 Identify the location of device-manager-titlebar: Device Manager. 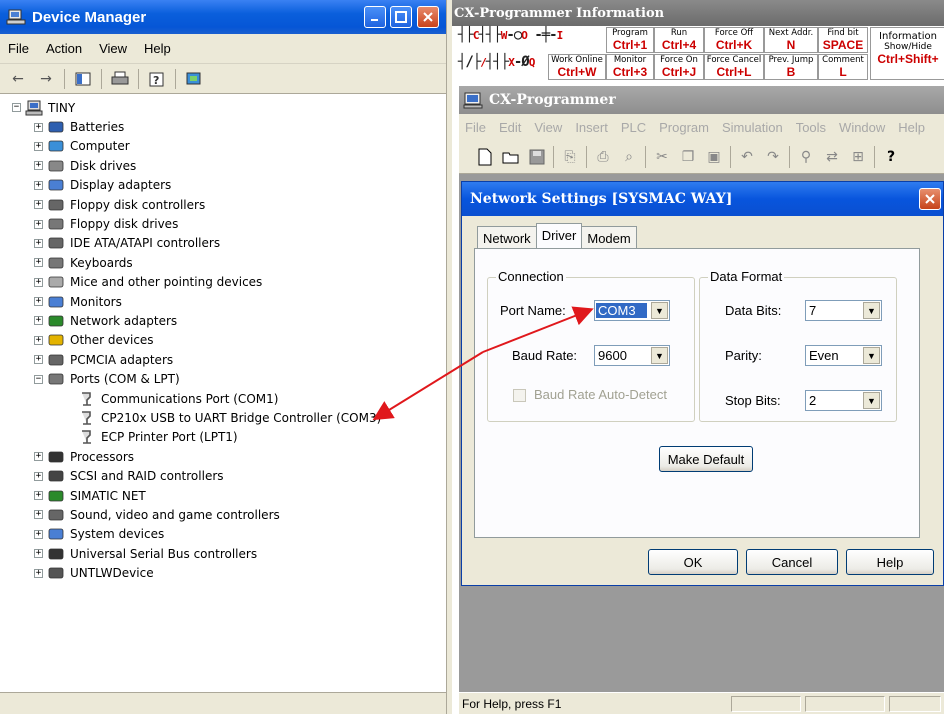
(226, 17).